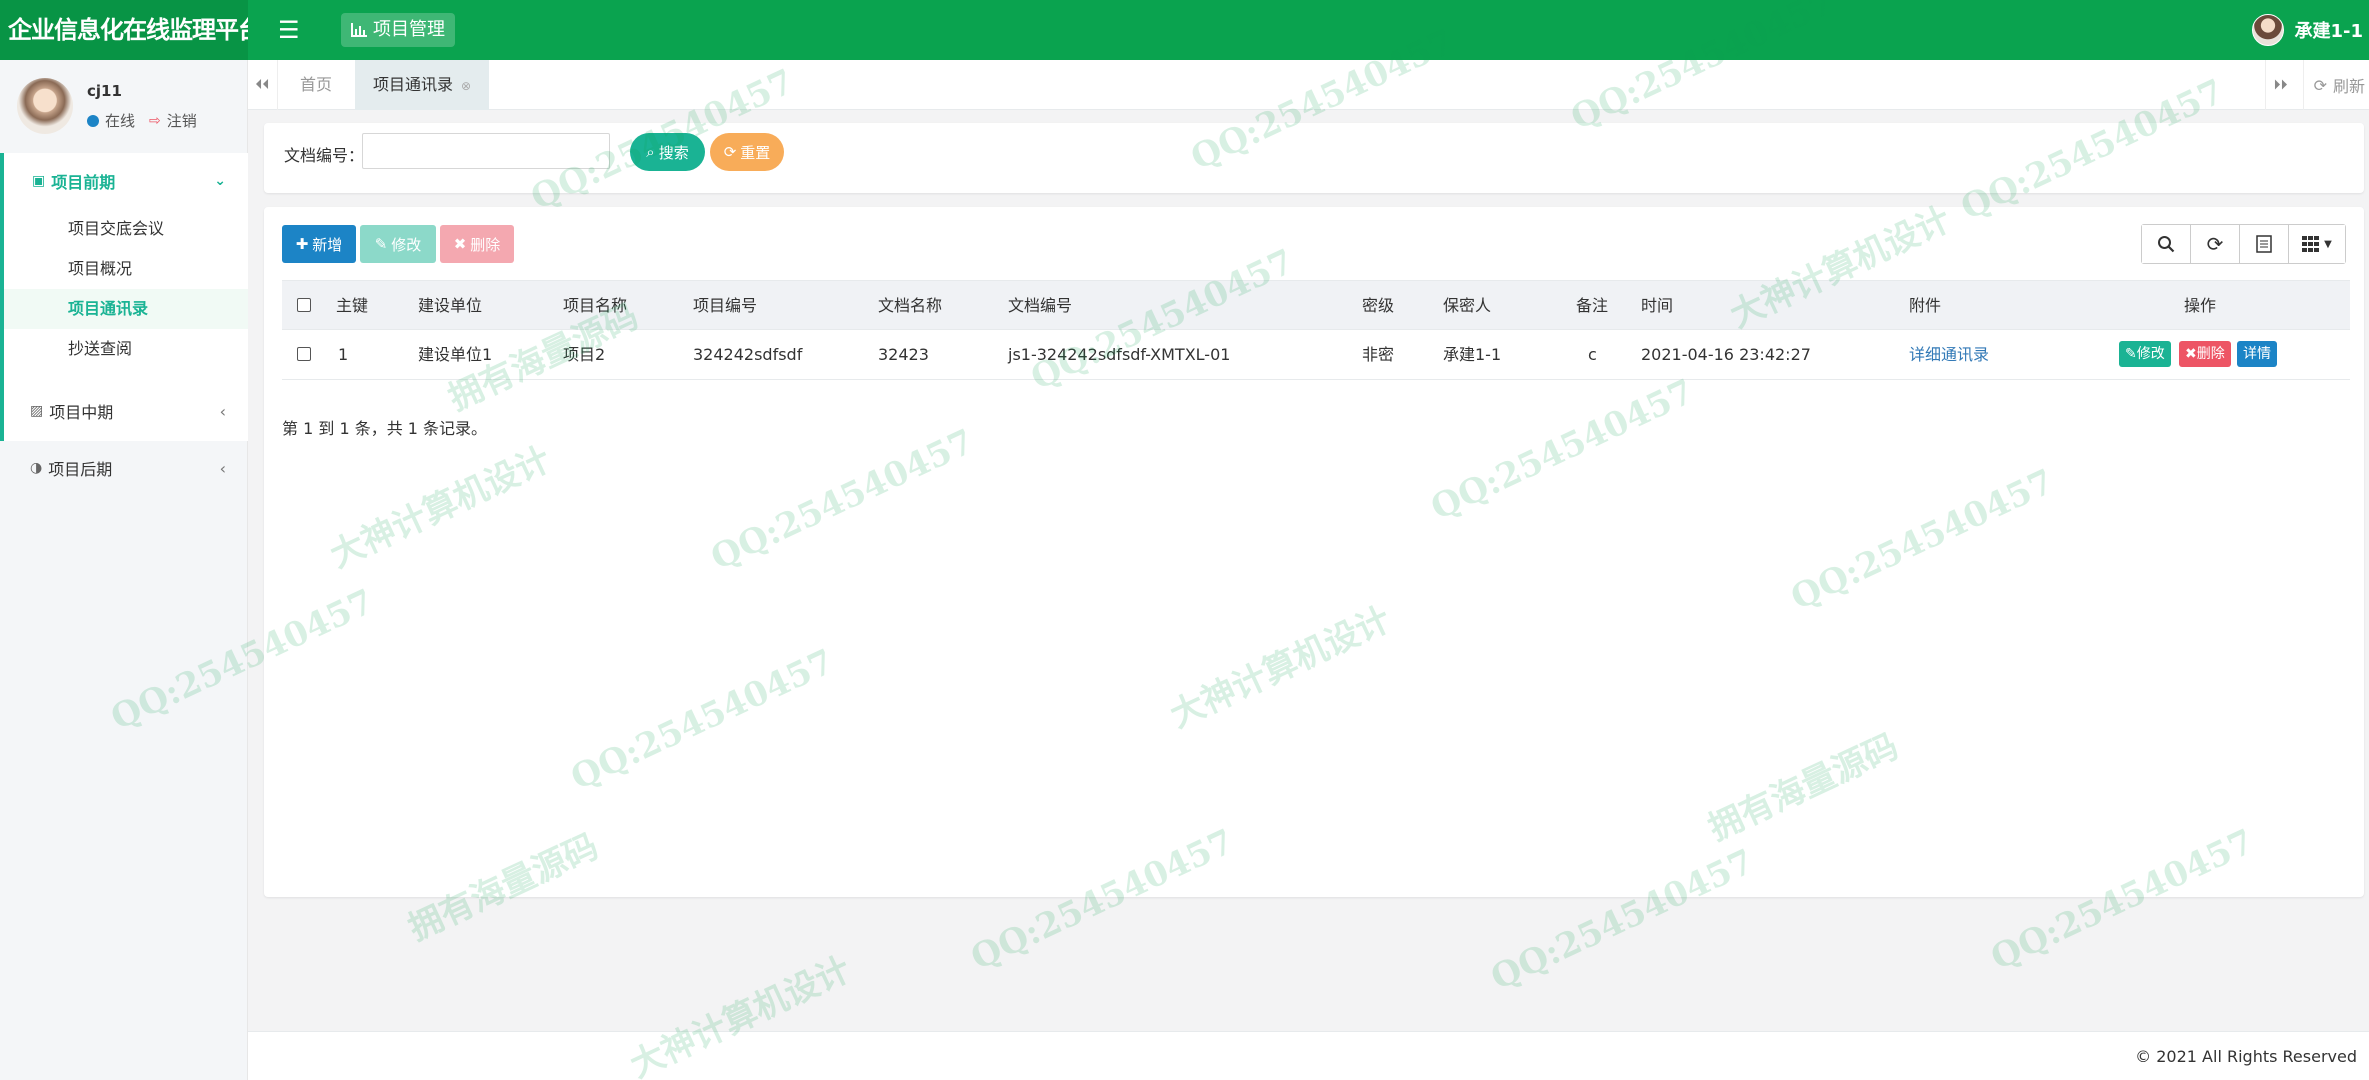 Image resolution: width=2369 pixels, height=1080 pixels. What do you see at coordinates (1308, 85) in the screenshot?
I see `tabs-bar: ⏴⏴ 首页 项目通讯录 ⊗ ⏵⏵ ⟳ 刷新` at bounding box center [1308, 85].